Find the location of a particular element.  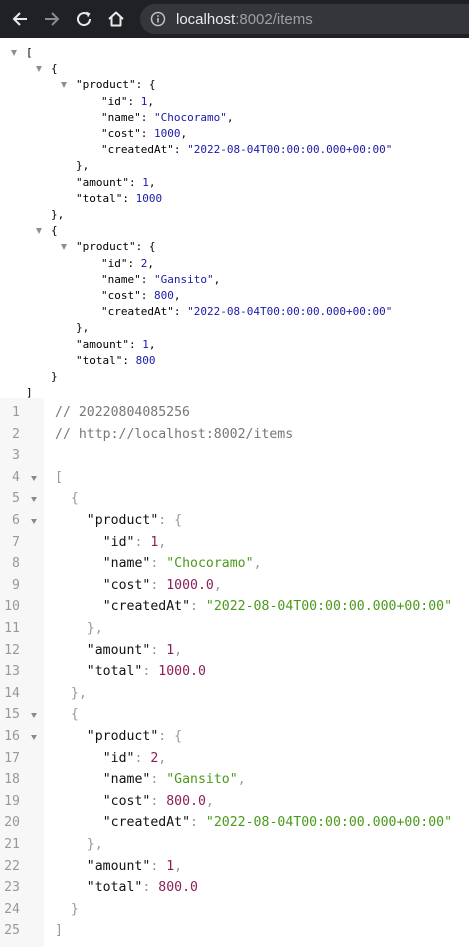

code-punctuation: }, is located at coordinates (94, 628).